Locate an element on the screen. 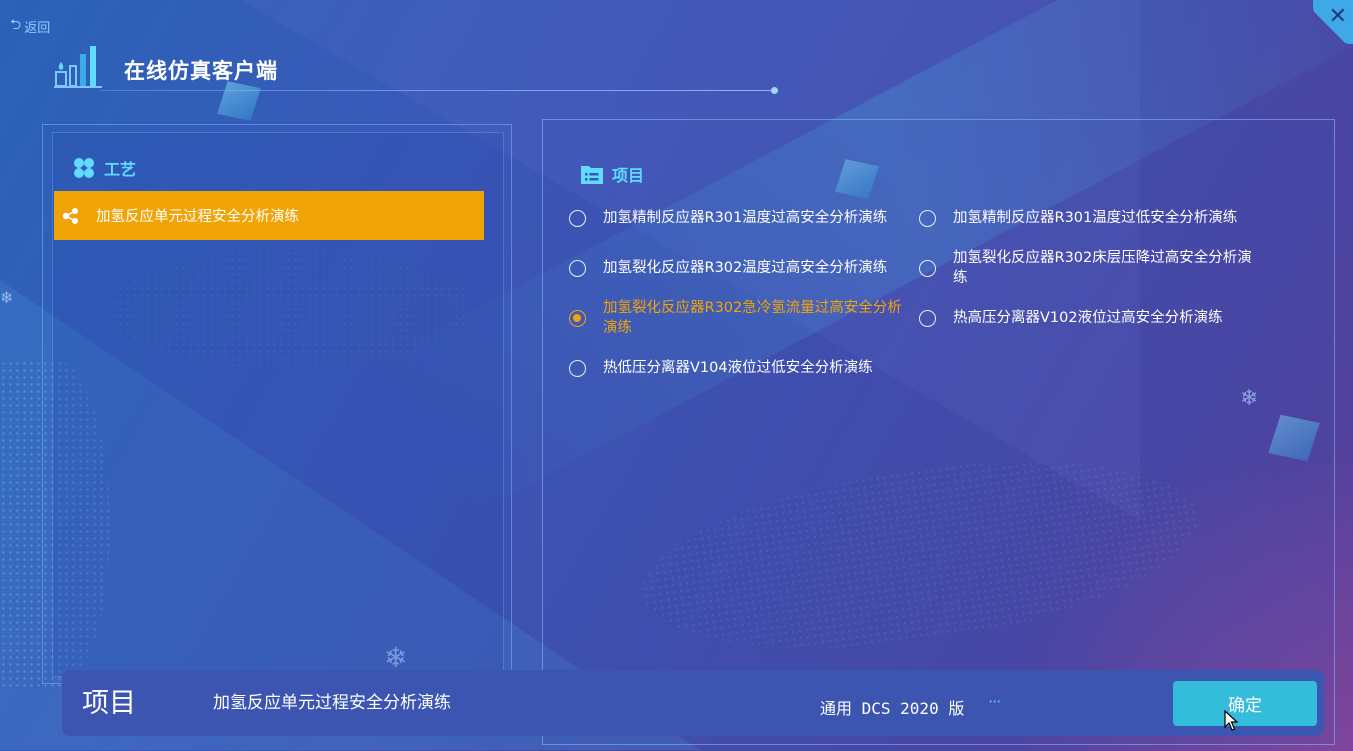 The height and width of the screenshot is (751, 1353). project-option-label: 热低压分离器V104液位过低安全分析演练 is located at coordinates (738, 368).